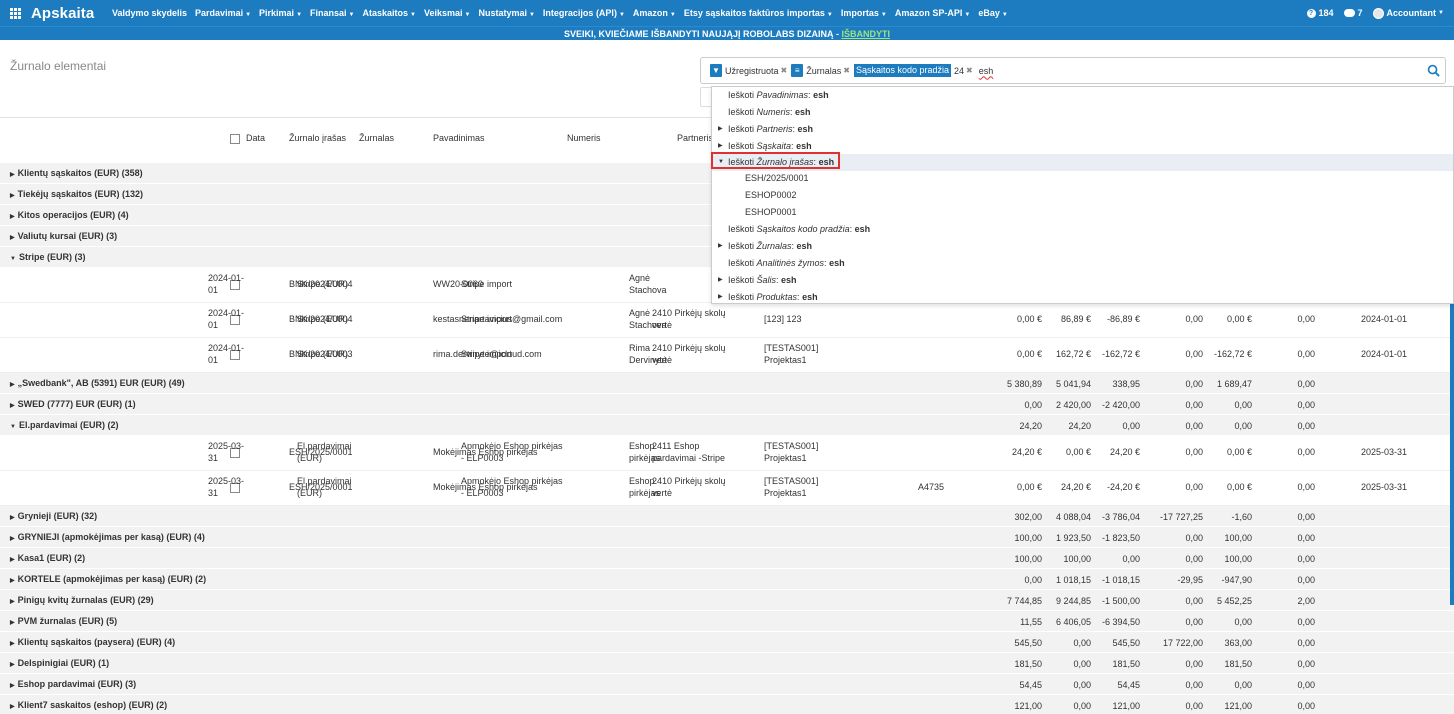 Image resolution: width=1454 pixels, height=714 pixels. I want to click on nav-item: Veiksmai ▼, so click(447, 13).